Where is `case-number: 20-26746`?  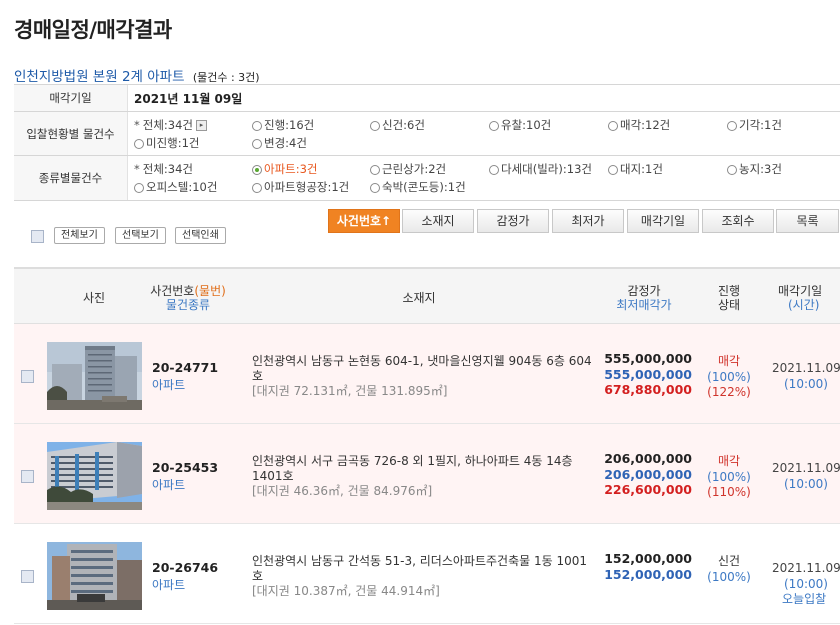
case-number: 20-26746 is located at coordinates (185, 567).